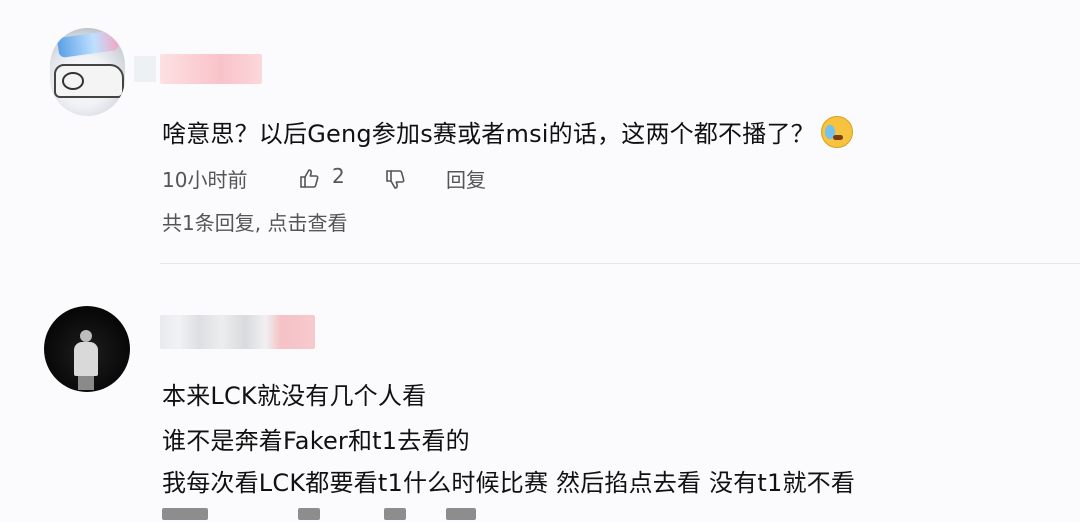 The width and height of the screenshot is (1080, 522). Describe the element at coordinates (836, 132) in the screenshot. I see `crying-face-emoji-icon` at that location.